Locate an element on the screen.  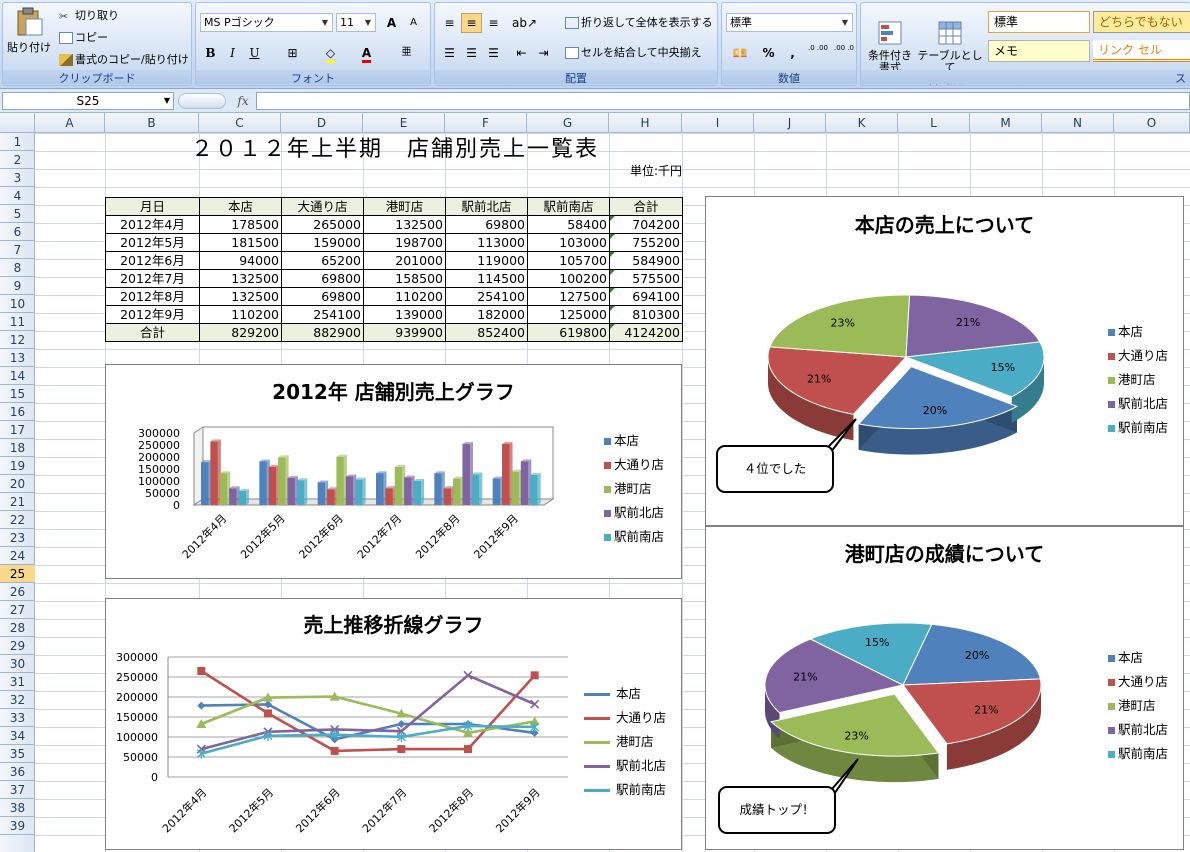
row-header: 24 is located at coordinates (17, 556).